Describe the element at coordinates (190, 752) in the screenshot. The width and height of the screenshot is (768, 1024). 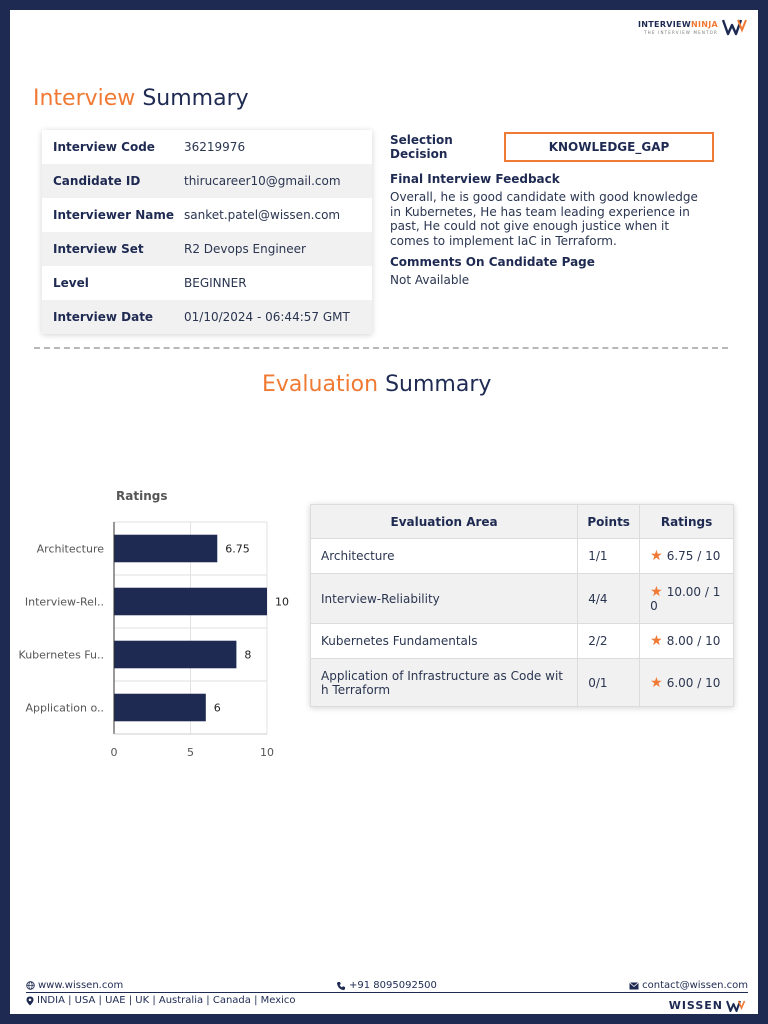
I see `chart-tick-label: 5` at that location.